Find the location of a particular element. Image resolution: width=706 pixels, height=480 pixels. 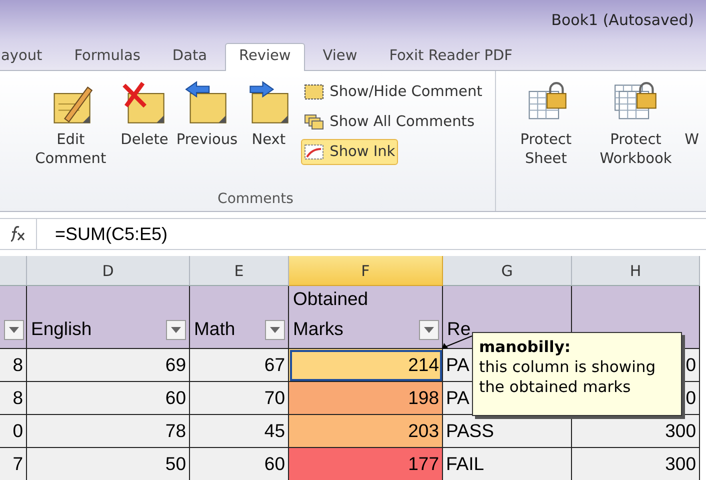

table-cell: PASS is located at coordinates (507, 431).